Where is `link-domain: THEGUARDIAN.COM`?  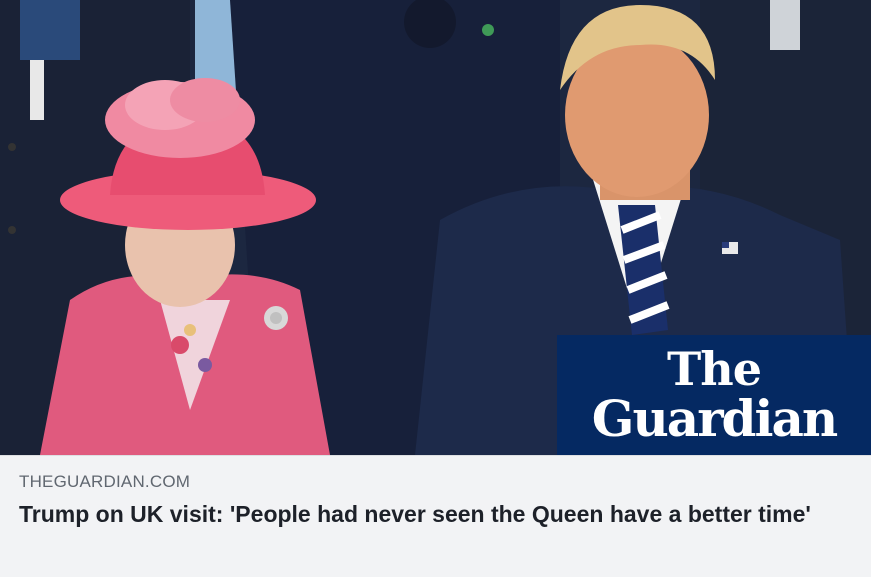
link-domain: THEGUARDIAN.COM is located at coordinates (105, 481).